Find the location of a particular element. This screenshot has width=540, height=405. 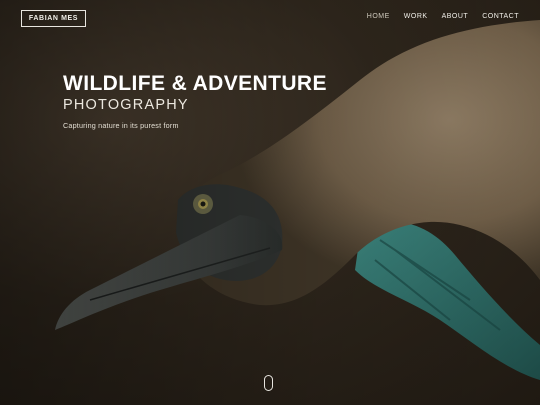

nav-item-work: WORK is located at coordinates (416, 16).